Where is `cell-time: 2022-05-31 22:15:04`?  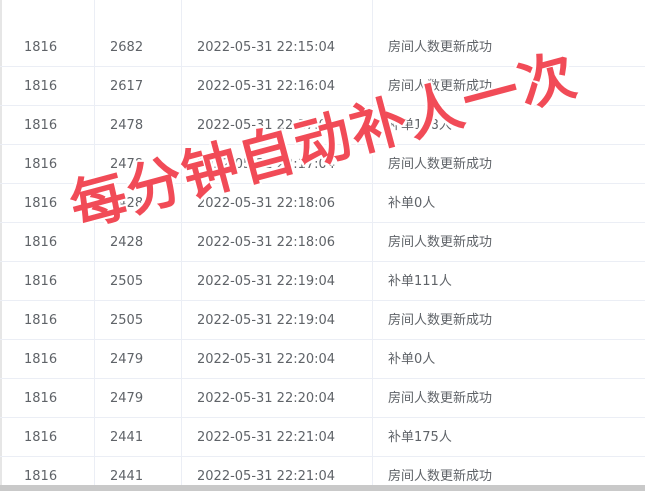
cell-time: 2022-05-31 22:15:04 is located at coordinates (266, 47).